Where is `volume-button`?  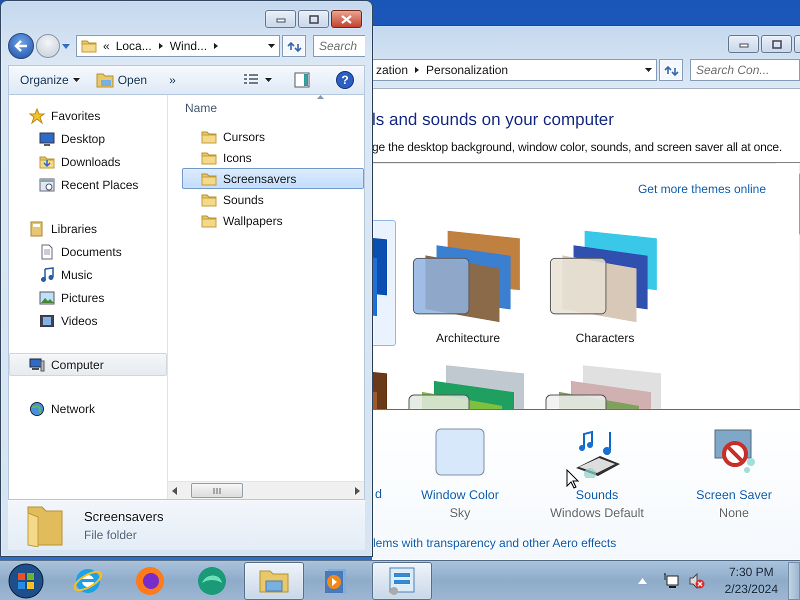
volume-button is located at coordinates (696, 580).